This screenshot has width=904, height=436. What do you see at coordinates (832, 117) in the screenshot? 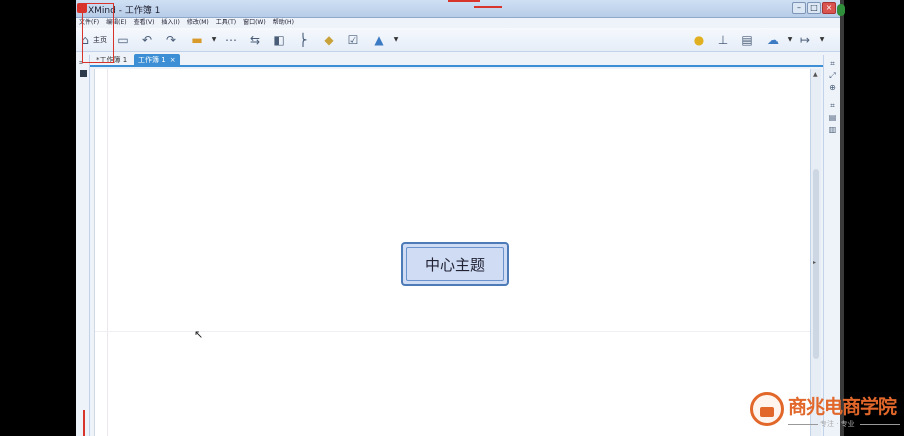
I see `format-panel-icon: ▤` at bounding box center [832, 117].